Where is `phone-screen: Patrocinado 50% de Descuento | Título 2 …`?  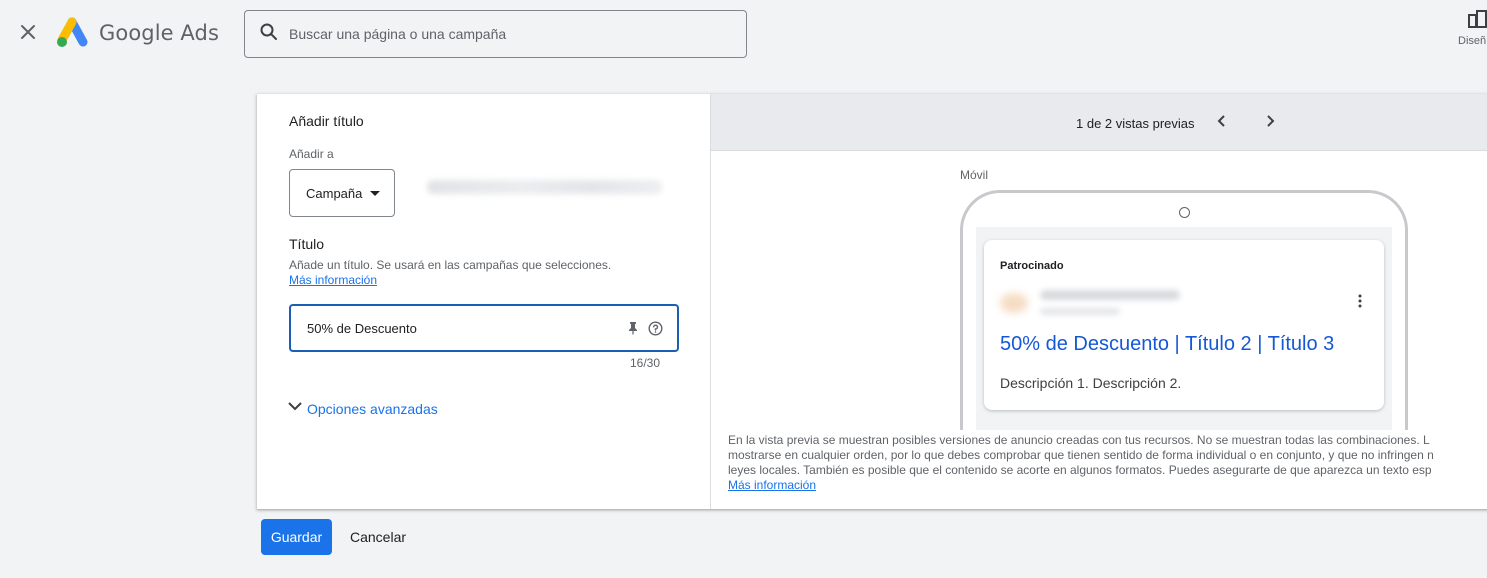
phone-screen: Patrocinado 50% de Descuento | Título 2 … is located at coordinates (1184, 328).